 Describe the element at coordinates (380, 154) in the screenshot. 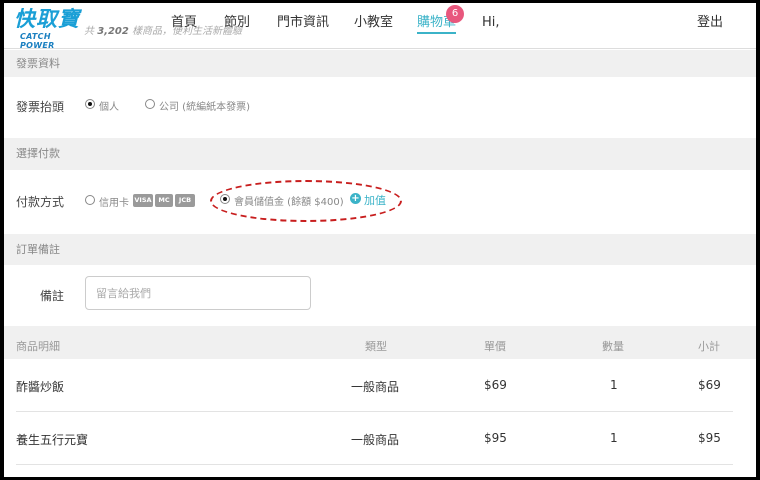

I see `payment-section-header: 選擇付款` at that location.